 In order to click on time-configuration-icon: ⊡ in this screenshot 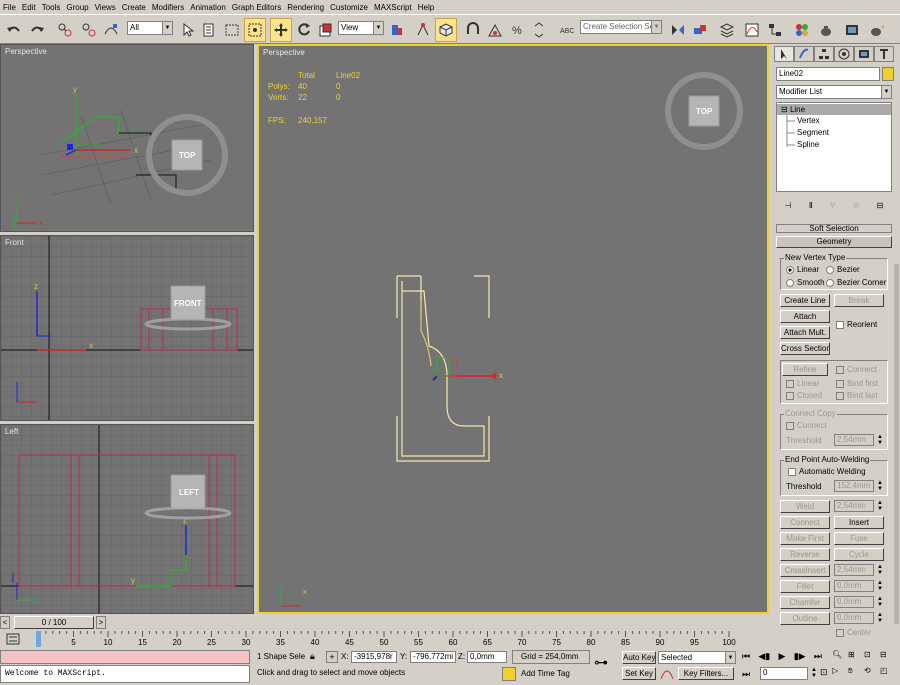, I will do `click(824, 672)`.